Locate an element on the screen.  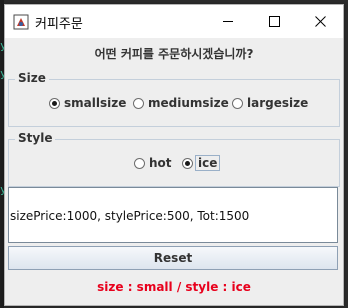
price-output-text: sizePrice:1000, stylePrice:500, Tot:1500 is located at coordinates (130, 216).